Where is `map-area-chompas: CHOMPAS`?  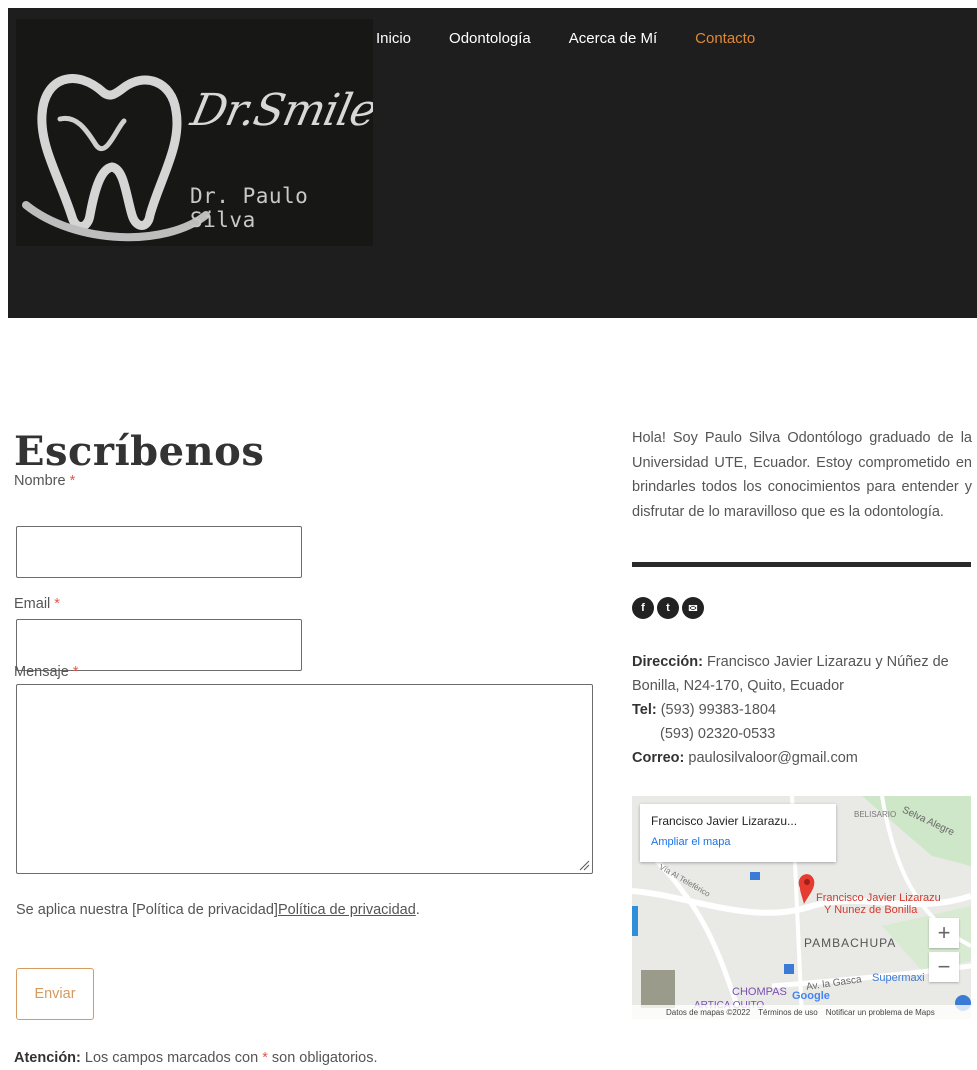 map-area-chompas: CHOMPAS is located at coordinates (759, 992).